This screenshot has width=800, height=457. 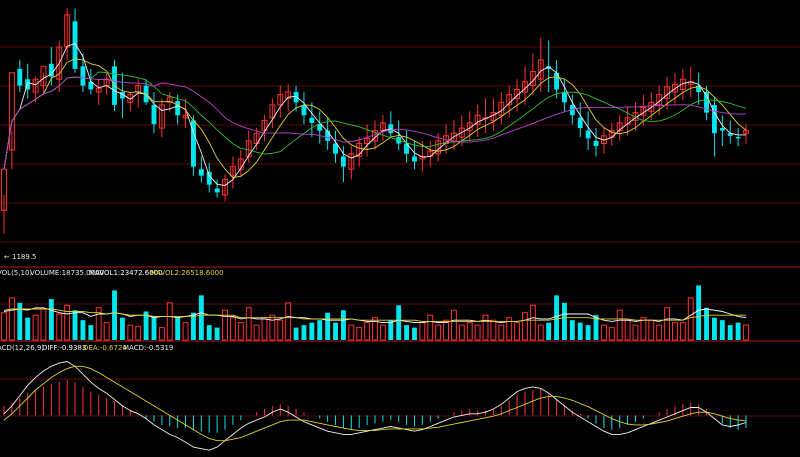 What do you see at coordinates (7, 257) in the screenshot?
I see `low-marker-arrow: ←` at bounding box center [7, 257].